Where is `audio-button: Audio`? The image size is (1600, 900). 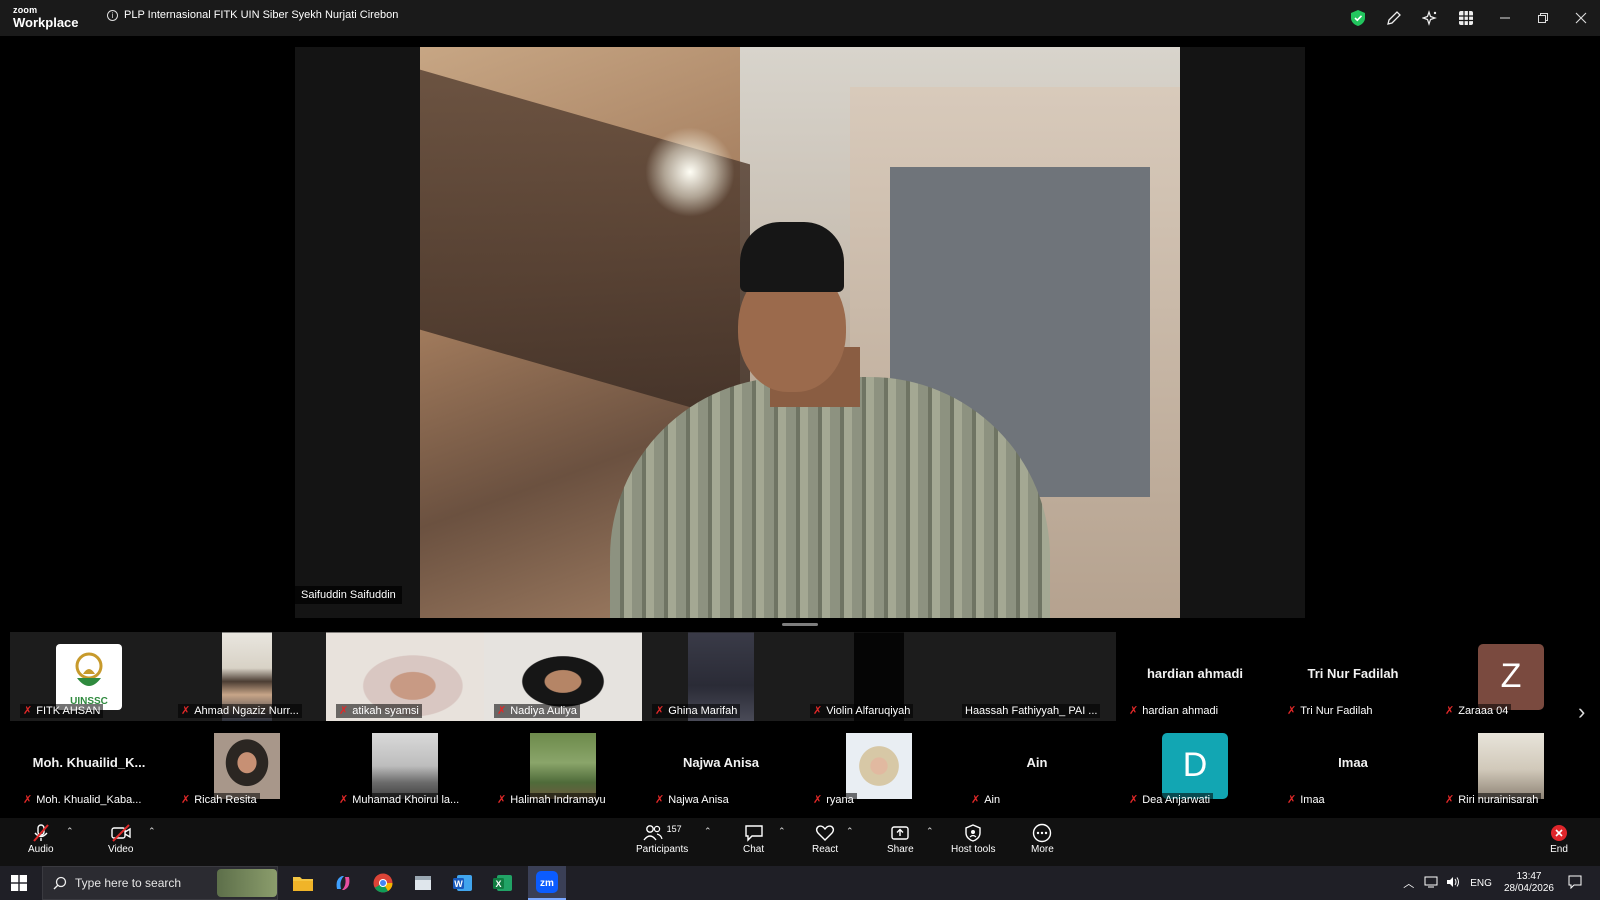
audio-button: Audio is located at coordinates (41, 838).